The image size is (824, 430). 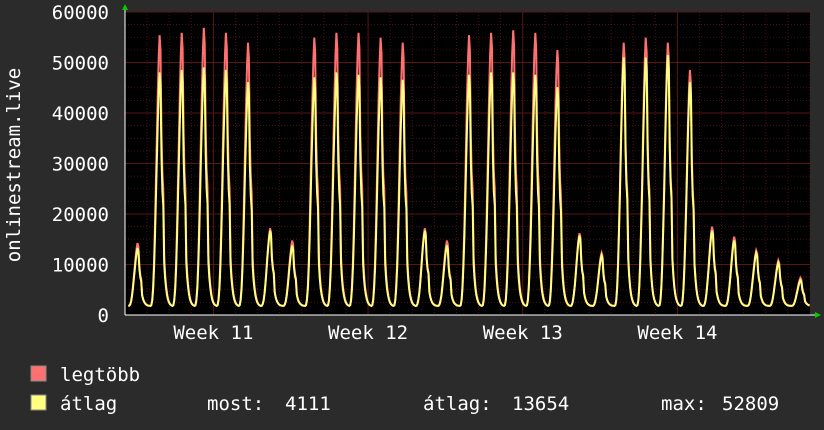 What do you see at coordinates (88, 404) in the screenshot?
I see `legend-label-atlag: átlag` at bounding box center [88, 404].